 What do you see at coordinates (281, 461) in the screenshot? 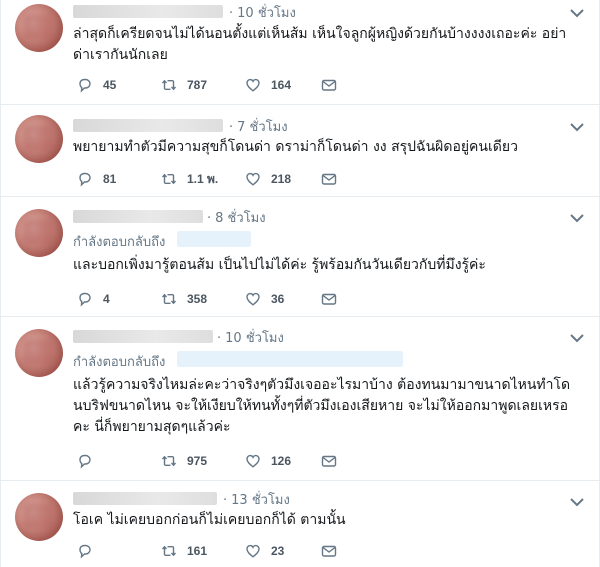
I see `like-count: 126` at bounding box center [281, 461].